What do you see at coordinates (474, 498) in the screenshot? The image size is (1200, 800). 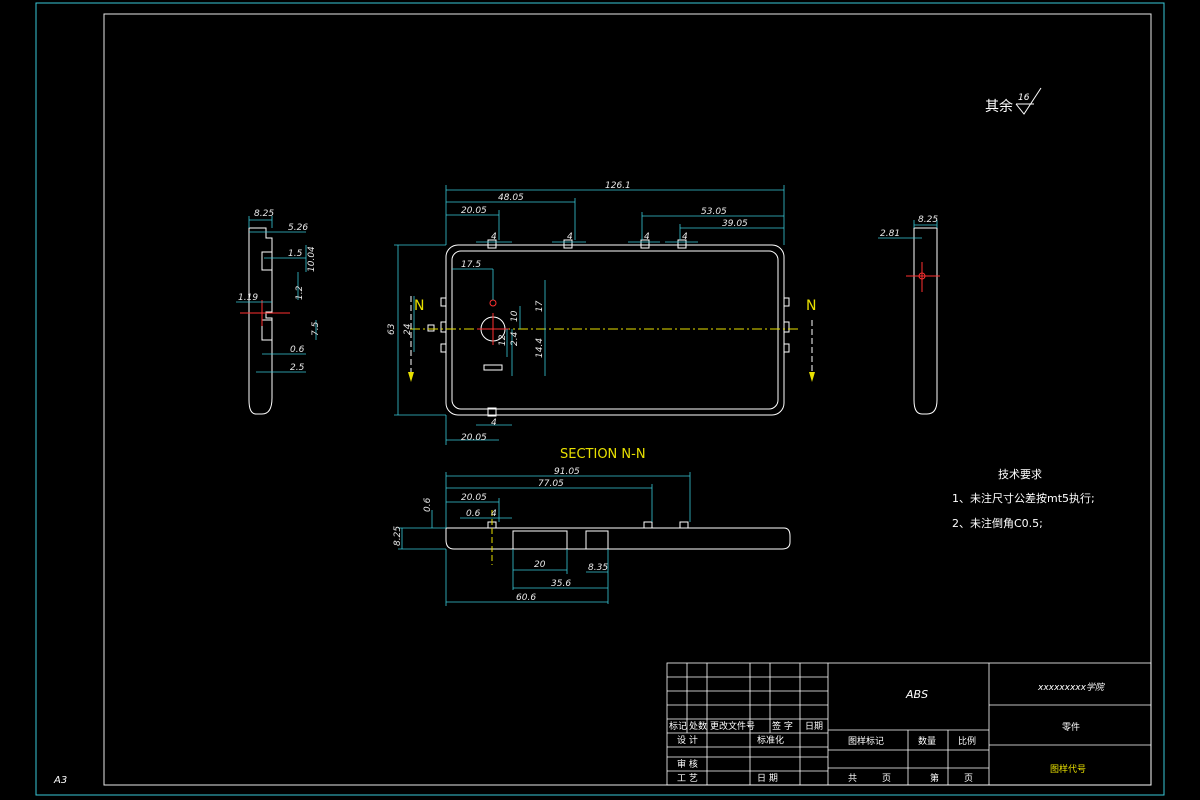 I see `dim-sec-20-05: 20.05` at bounding box center [474, 498].